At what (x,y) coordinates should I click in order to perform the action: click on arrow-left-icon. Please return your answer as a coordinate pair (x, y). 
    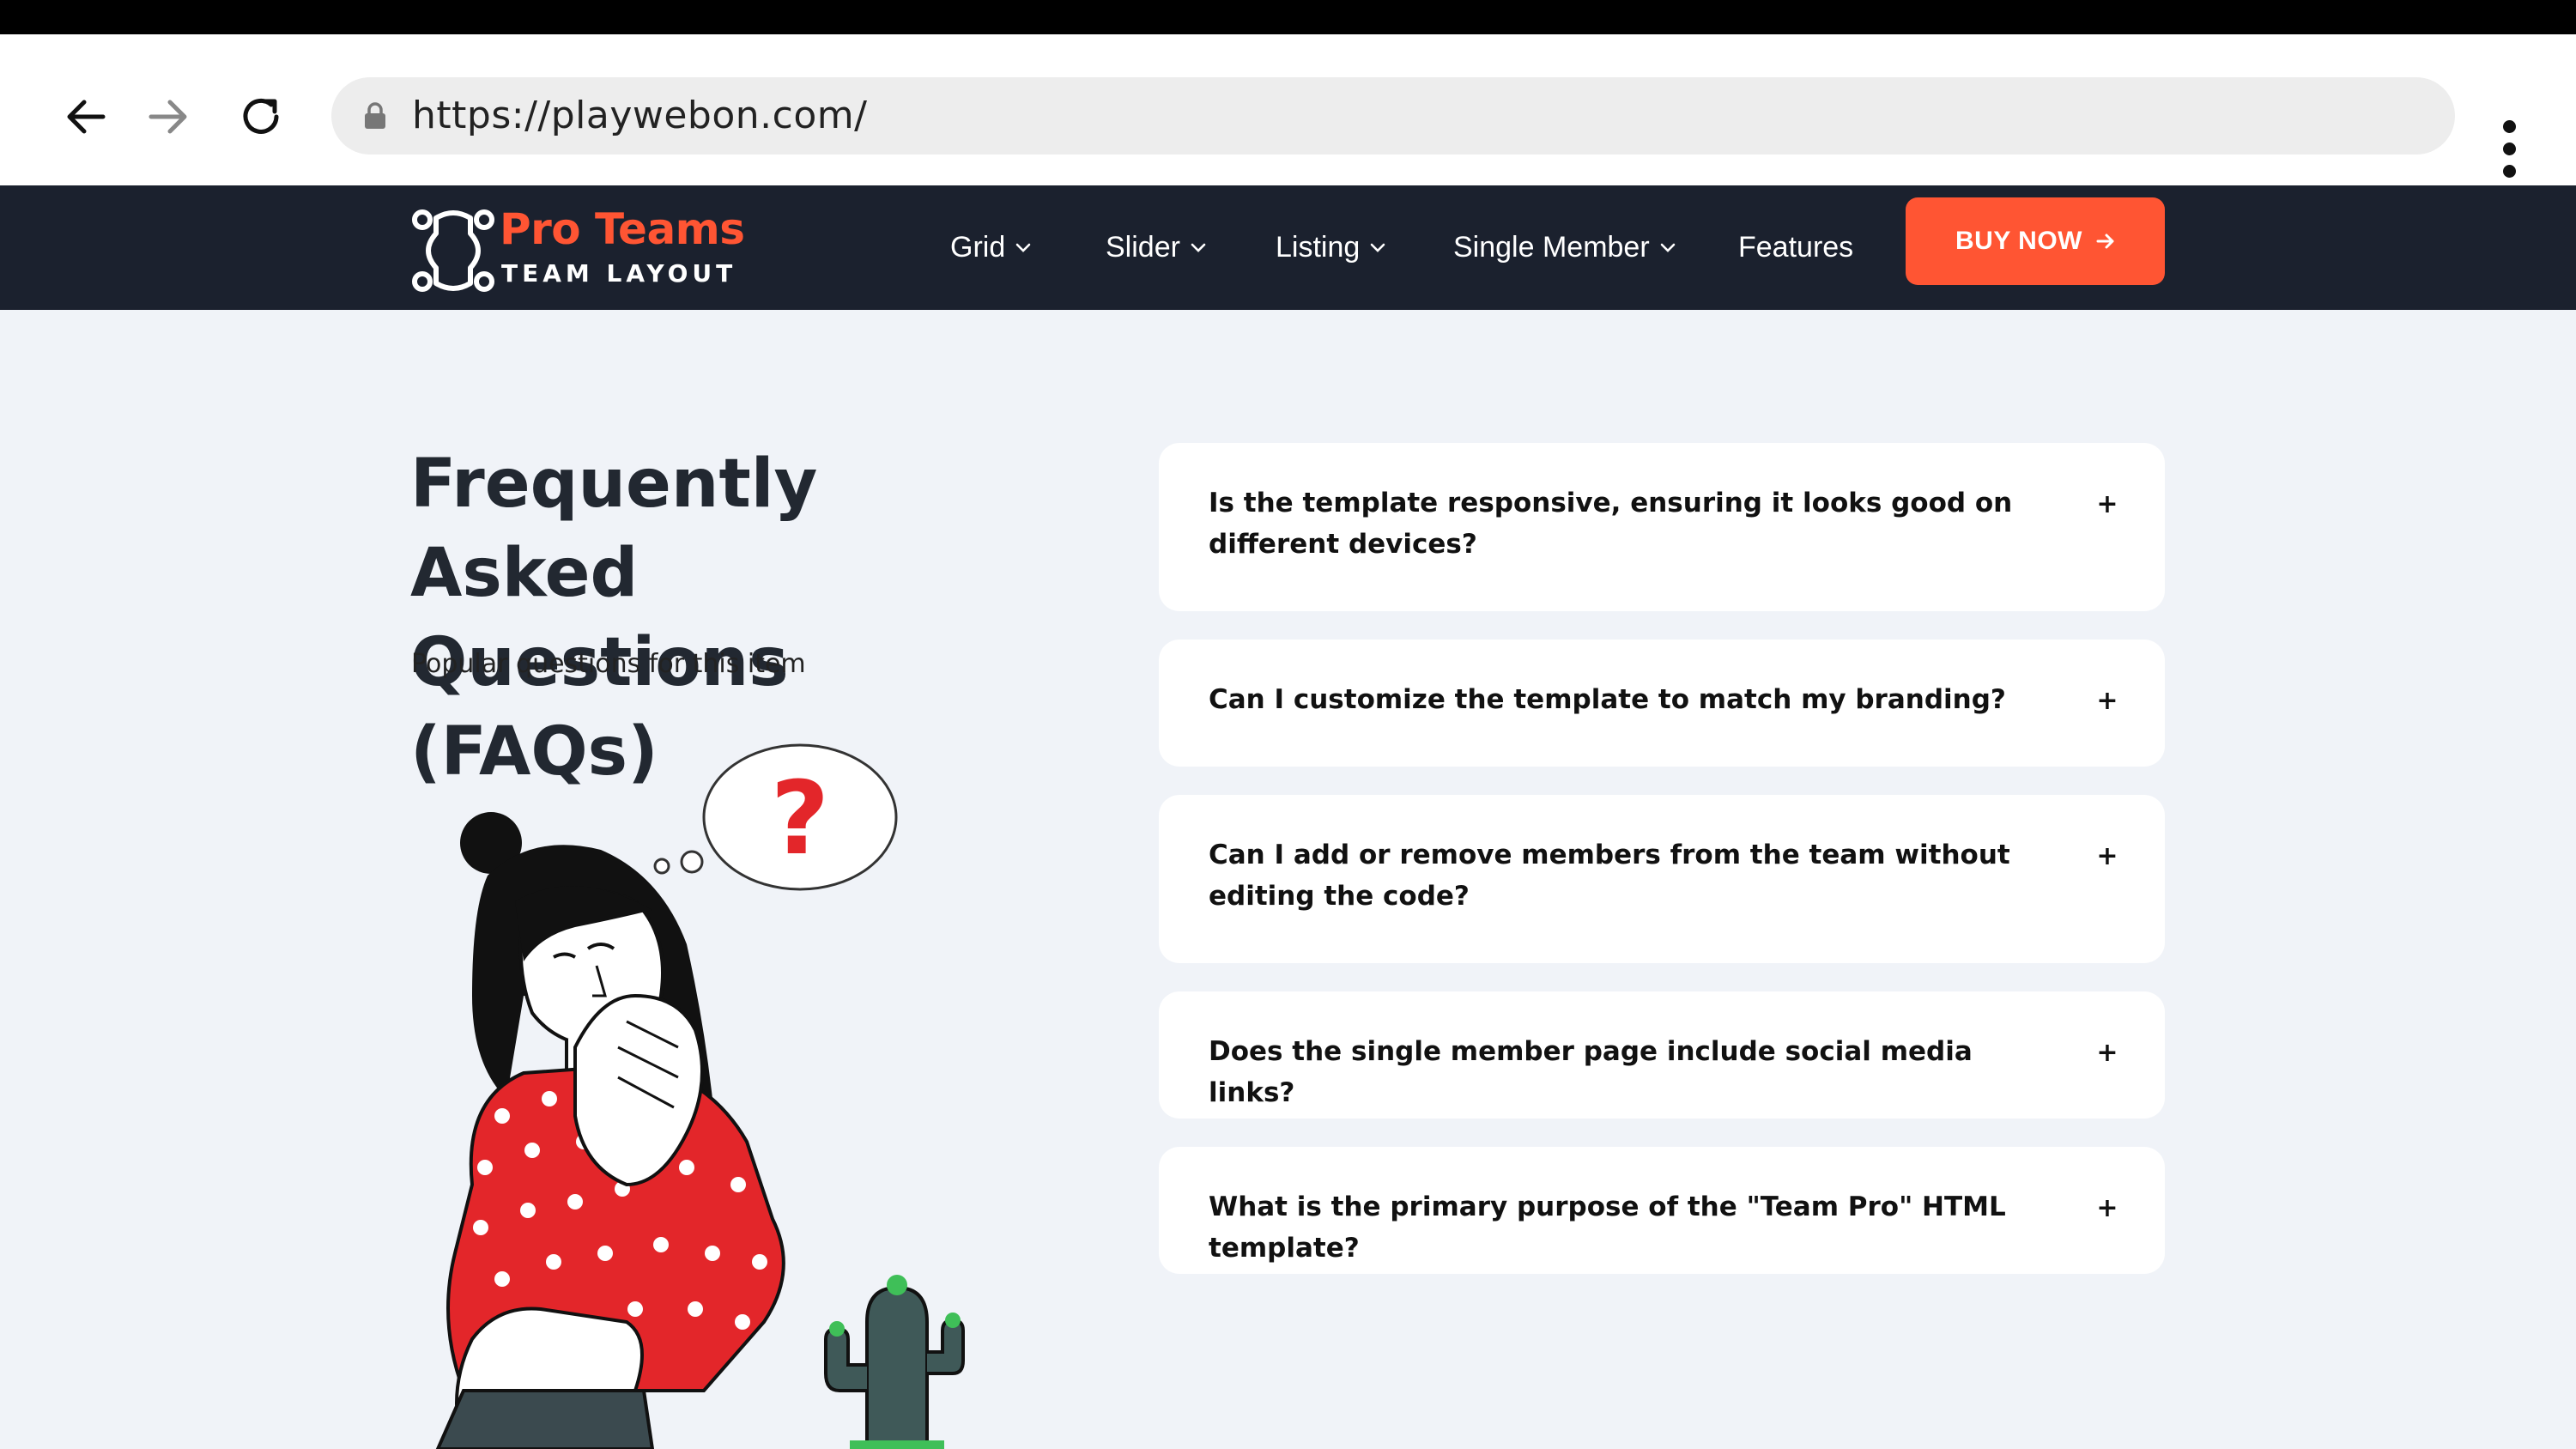
    Looking at the image, I should click on (86, 117).